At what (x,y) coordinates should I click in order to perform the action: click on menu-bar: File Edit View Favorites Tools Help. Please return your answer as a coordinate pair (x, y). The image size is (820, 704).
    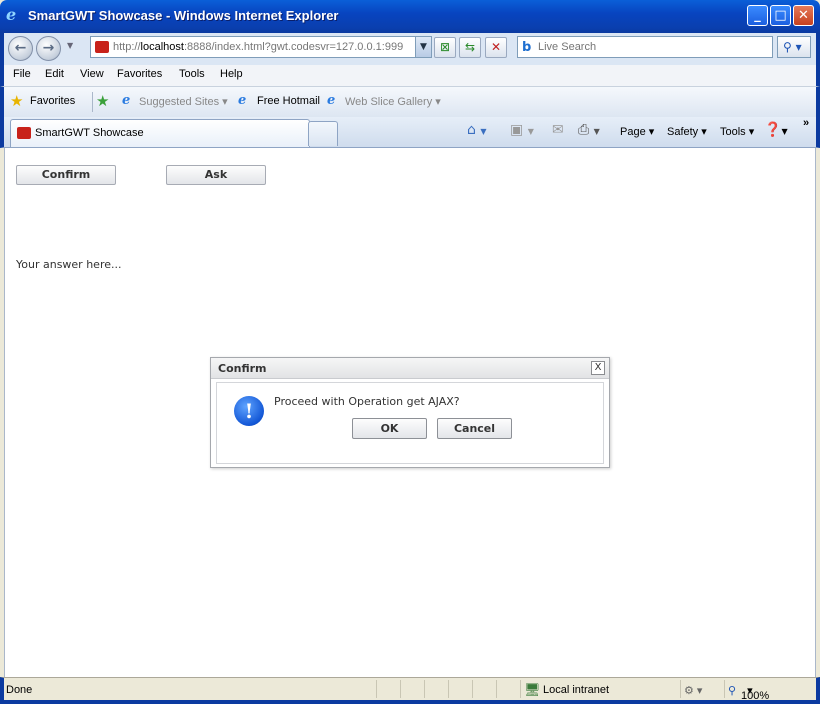
    Looking at the image, I should click on (410, 76).